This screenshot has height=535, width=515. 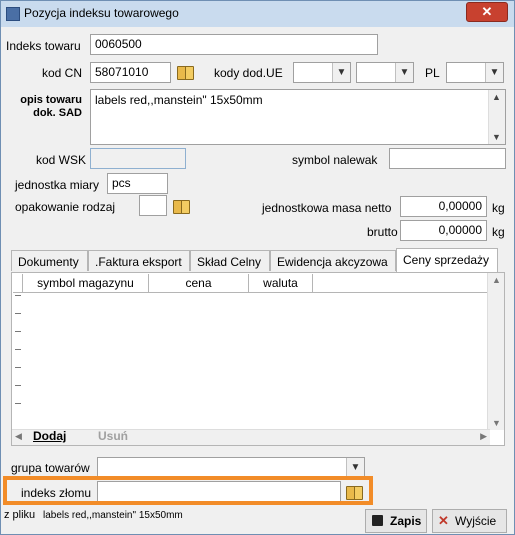 I want to click on wyjscie-button: ✕ Wyjście, so click(x=469, y=521).